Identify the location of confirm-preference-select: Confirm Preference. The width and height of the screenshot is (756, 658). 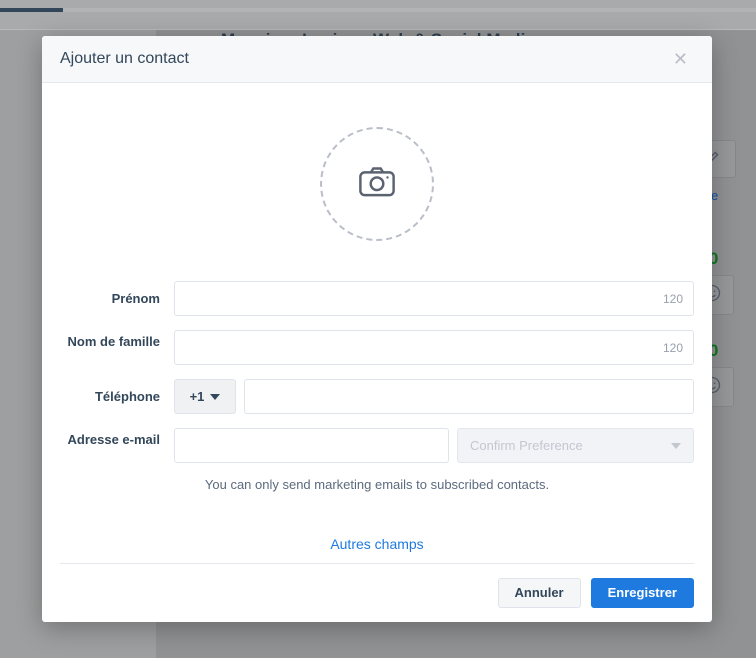
(575, 445).